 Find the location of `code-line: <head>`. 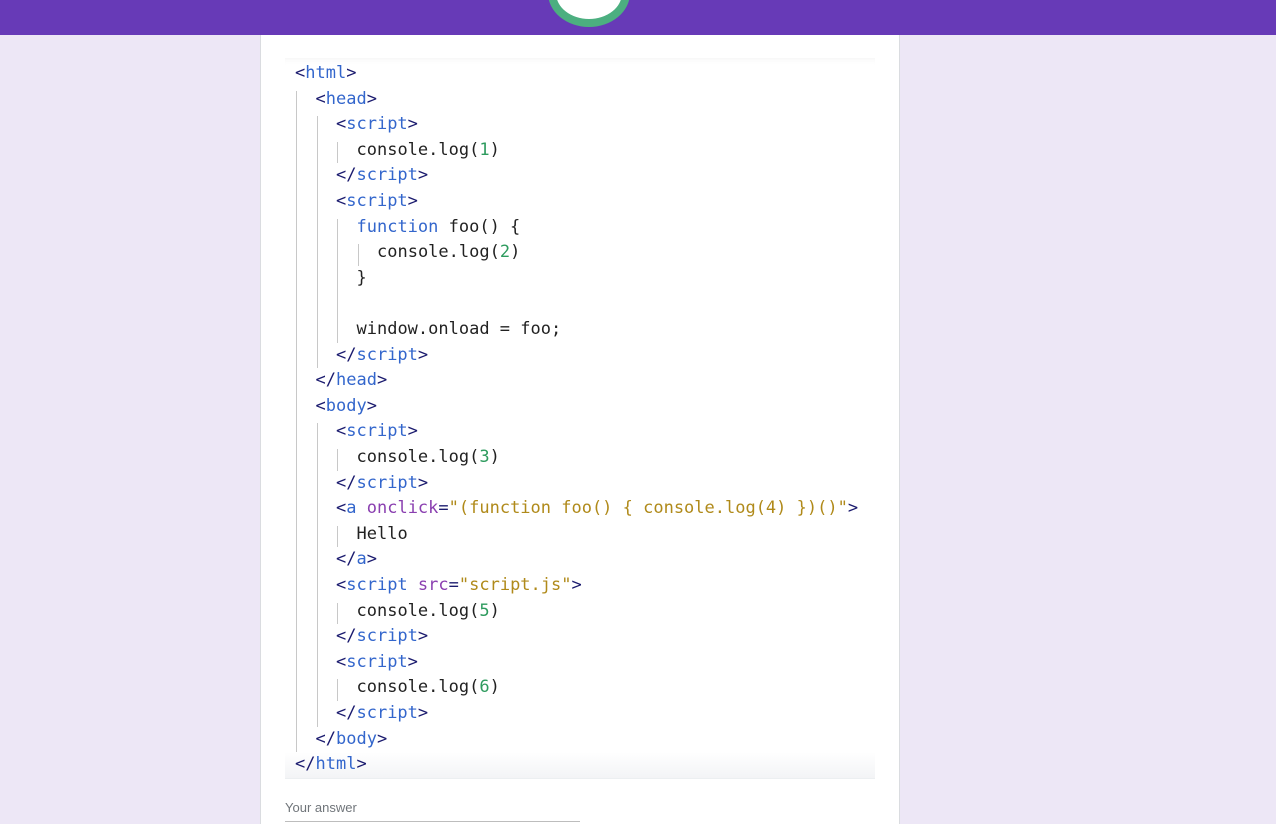

code-line: <head> is located at coordinates (346, 99).